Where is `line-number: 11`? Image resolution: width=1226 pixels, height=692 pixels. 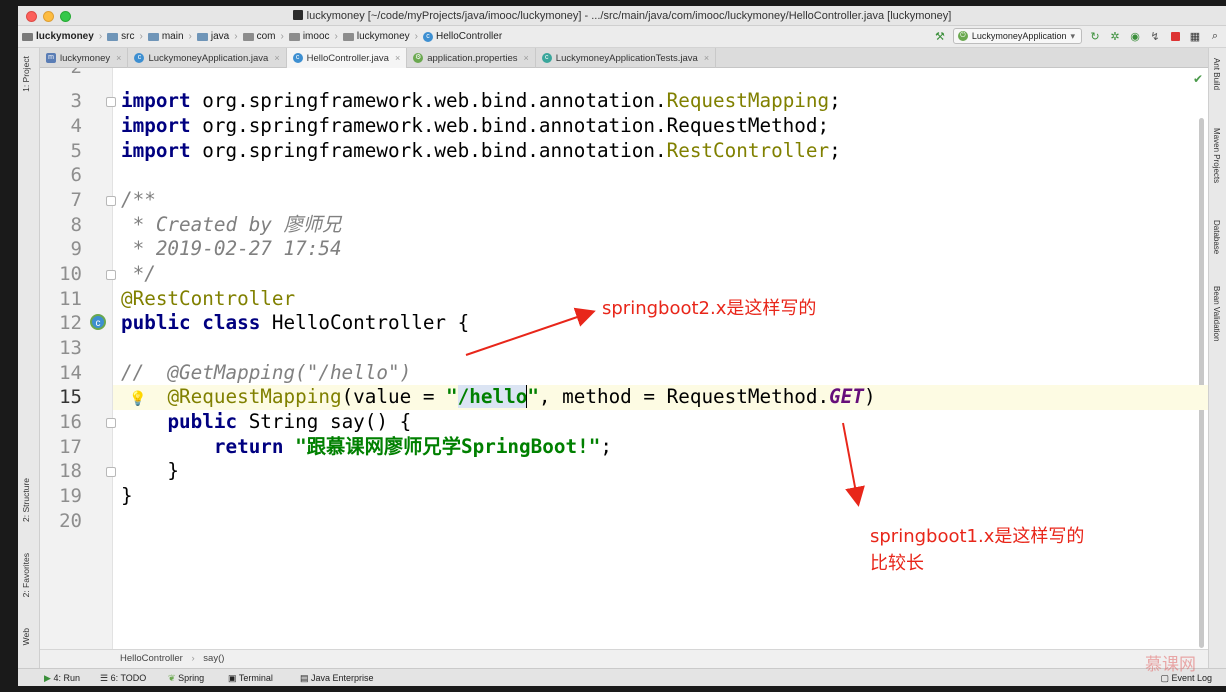
line-number: 11 is located at coordinates (70, 299).